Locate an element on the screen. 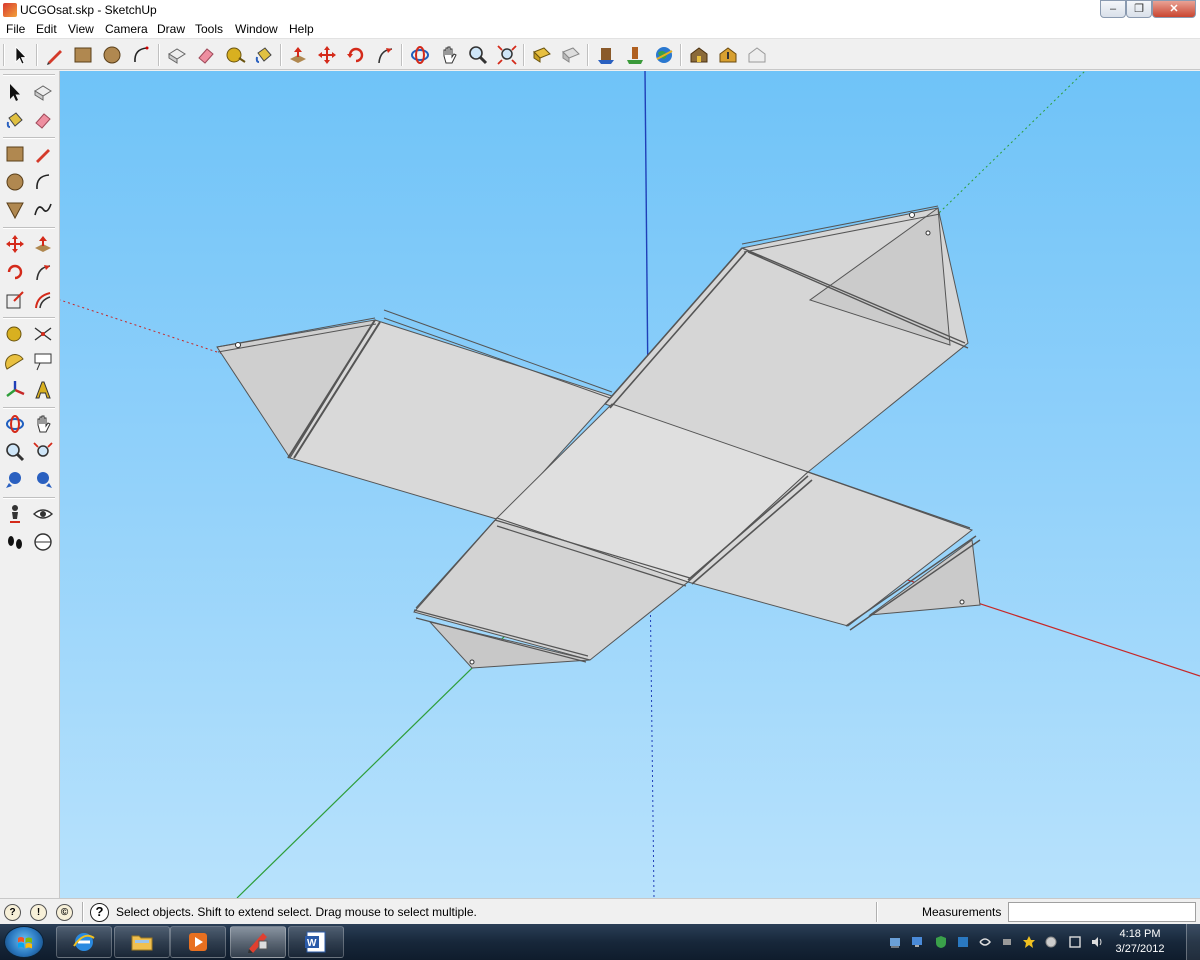 The image size is (1200, 960). pencil-icon is located at coordinates (55, 55).